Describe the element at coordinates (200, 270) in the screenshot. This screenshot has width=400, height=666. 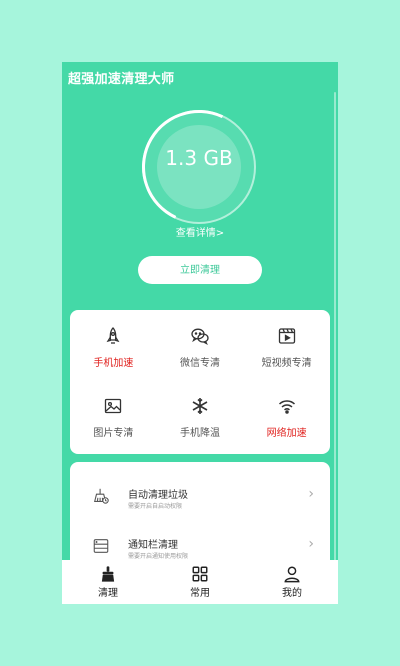
I see `clean-now-button: 立即清理` at that location.